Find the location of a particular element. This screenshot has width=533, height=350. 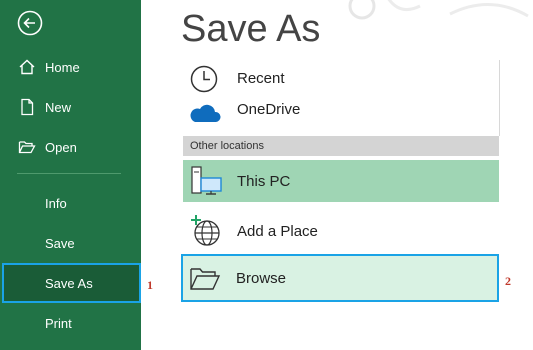

location-onedrive: OneDrive is located at coordinates (341, 109).